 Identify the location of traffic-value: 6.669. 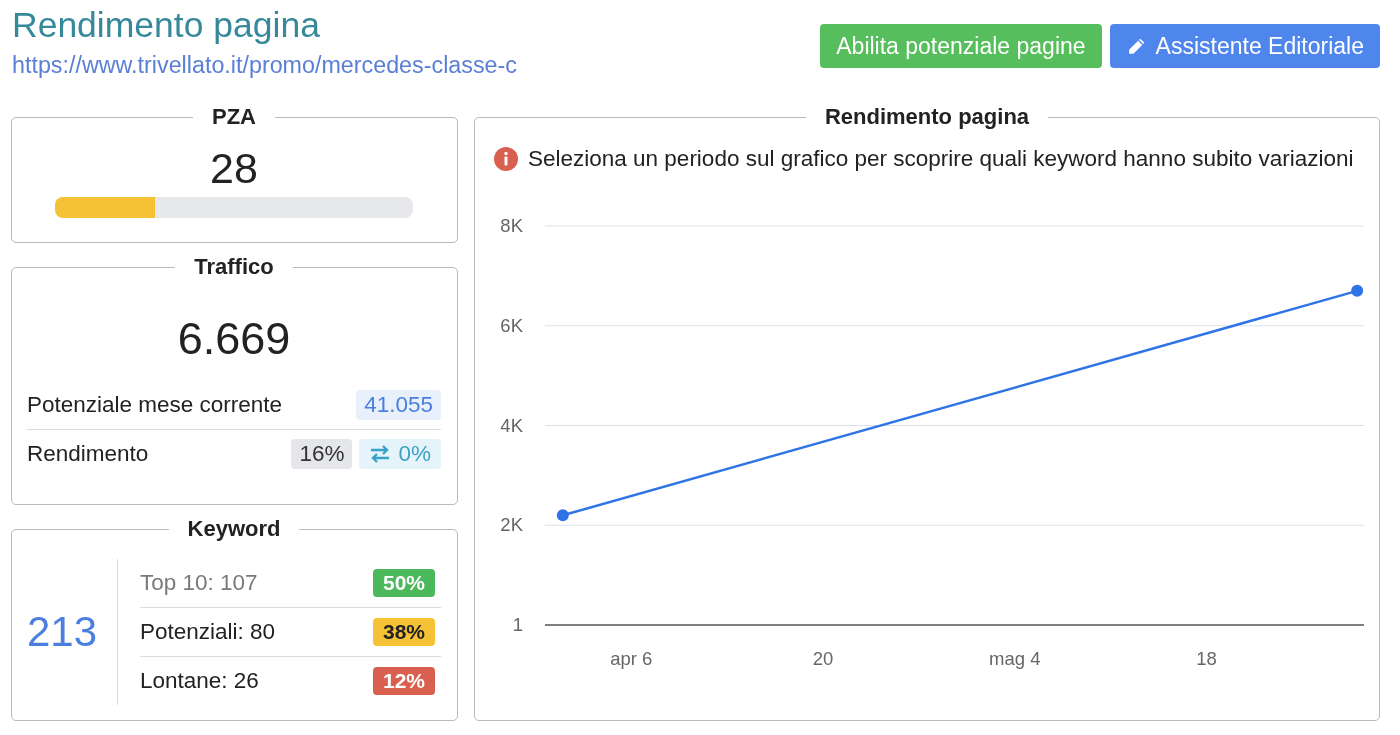
(234, 339).